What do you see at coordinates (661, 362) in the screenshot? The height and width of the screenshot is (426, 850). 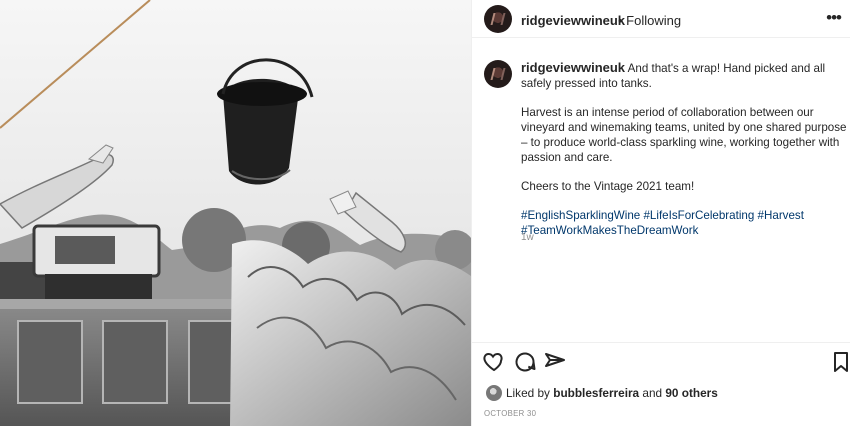 I see `post-actions` at bounding box center [661, 362].